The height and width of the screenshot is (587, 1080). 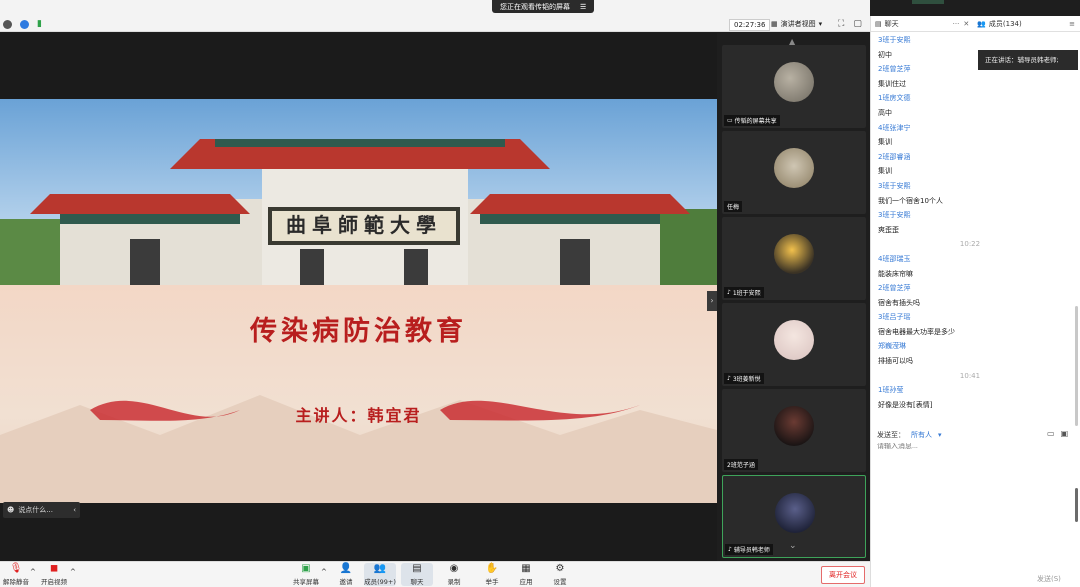 I want to click on window-accent, so click(x=928, y=2).